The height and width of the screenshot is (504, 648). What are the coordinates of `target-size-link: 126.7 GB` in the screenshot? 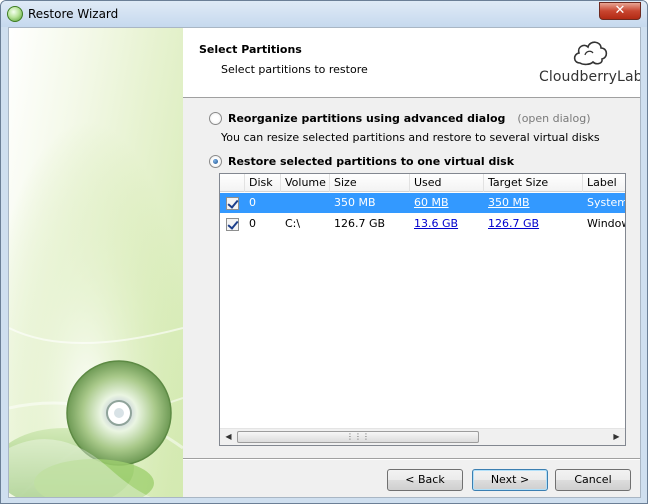 It's located at (513, 223).